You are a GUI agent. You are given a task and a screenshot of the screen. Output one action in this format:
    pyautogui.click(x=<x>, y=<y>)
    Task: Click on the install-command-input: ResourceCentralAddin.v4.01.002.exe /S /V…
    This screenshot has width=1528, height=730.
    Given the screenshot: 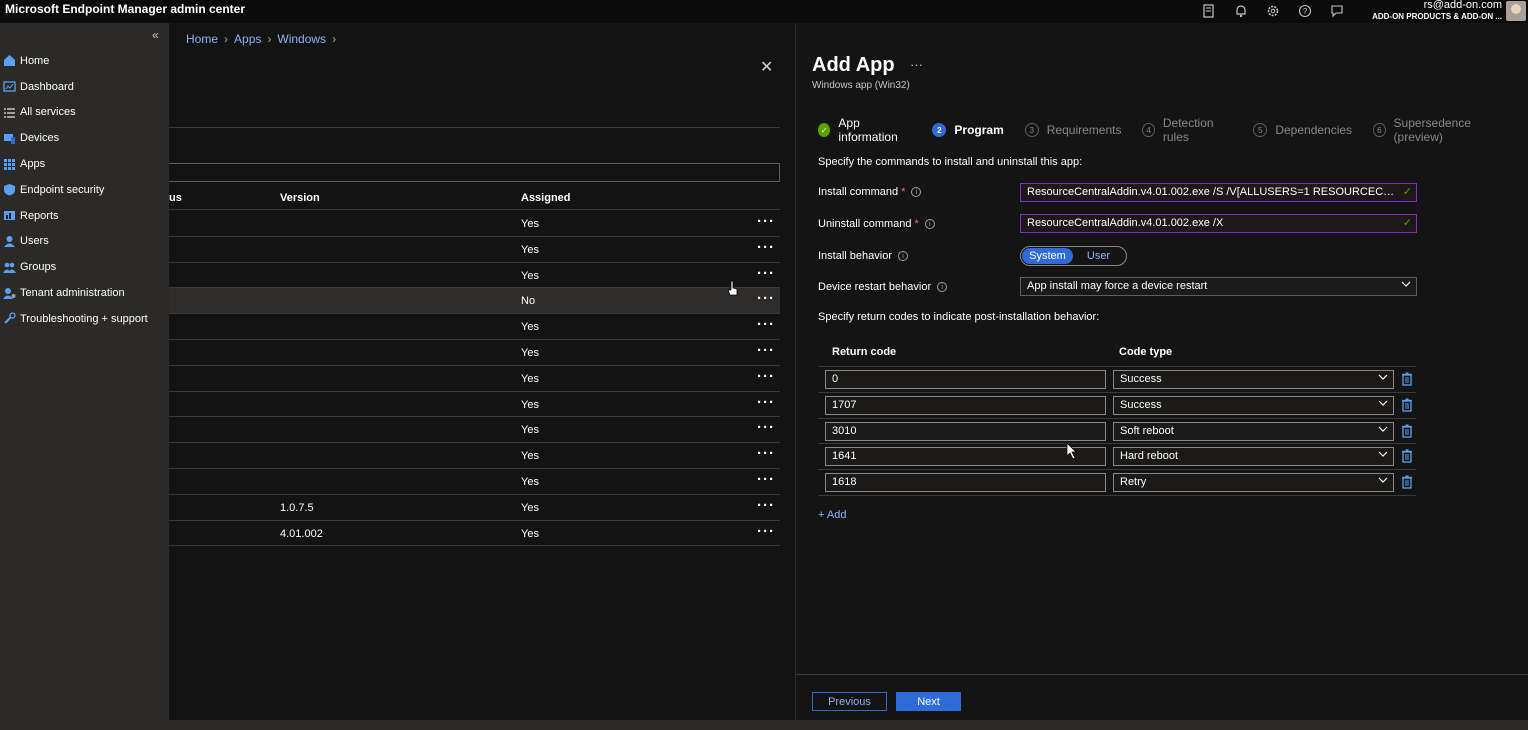 What is the action you would take?
    pyautogui.click(x=1218, y=192)
    